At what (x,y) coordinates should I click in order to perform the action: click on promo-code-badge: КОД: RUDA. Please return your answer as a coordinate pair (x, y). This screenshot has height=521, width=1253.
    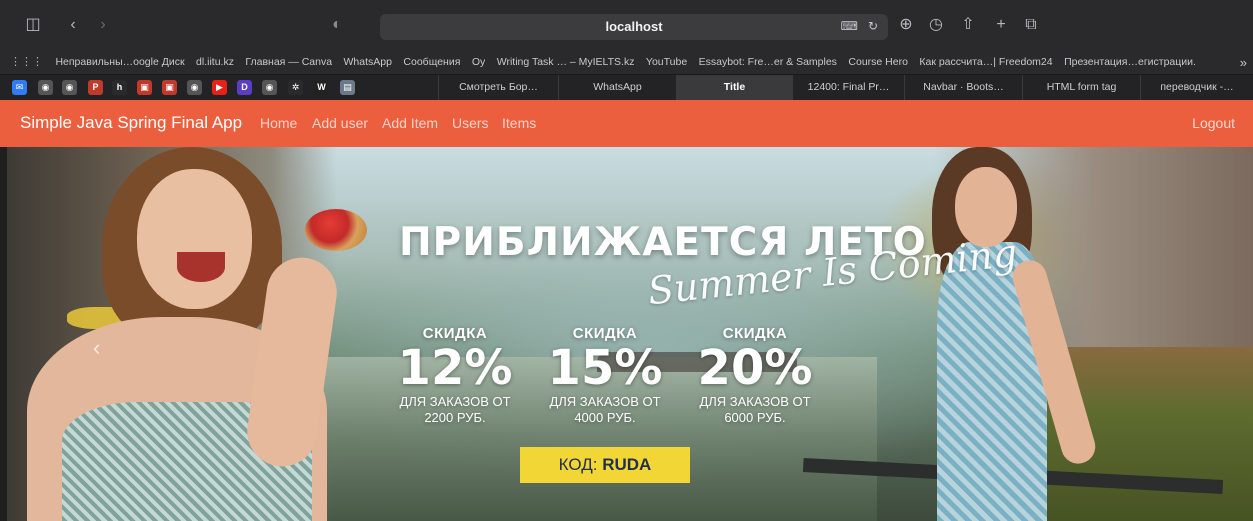
    Looking at the image, I should click on (605, 465).